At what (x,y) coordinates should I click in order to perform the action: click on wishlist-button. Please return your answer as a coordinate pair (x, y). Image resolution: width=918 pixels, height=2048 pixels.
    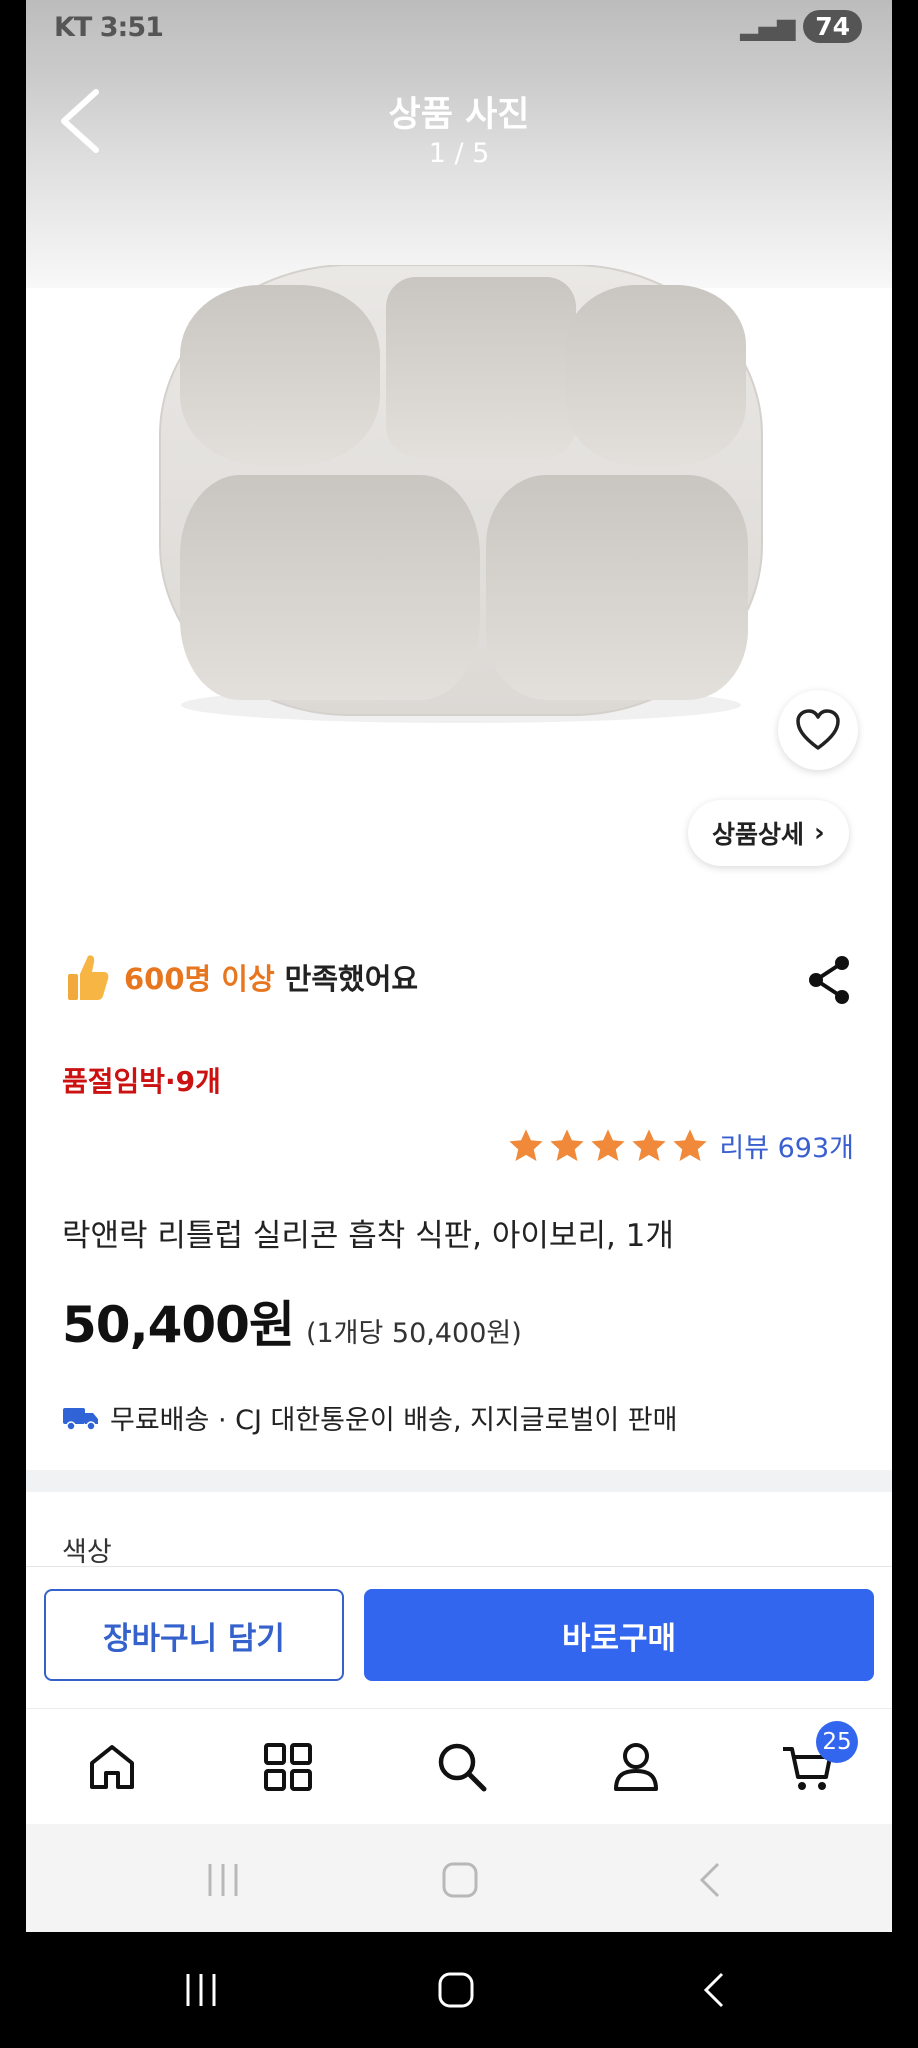
    Looking at the image, I should click on (818, 730).